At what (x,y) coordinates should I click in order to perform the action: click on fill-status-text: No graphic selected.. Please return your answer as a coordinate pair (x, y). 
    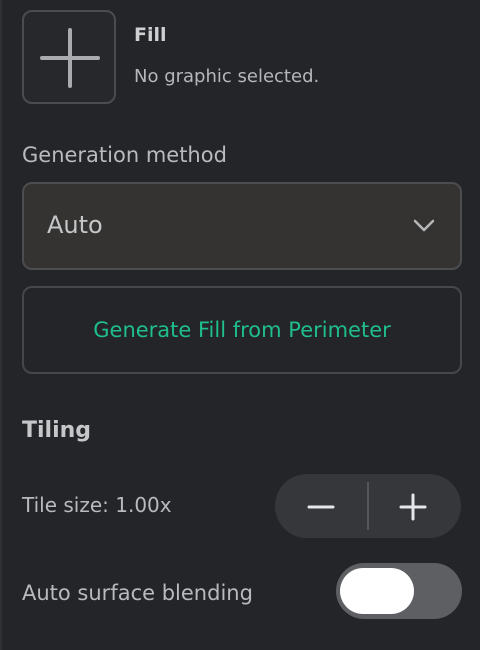
    Looking at the image, I should click on (227, 76).